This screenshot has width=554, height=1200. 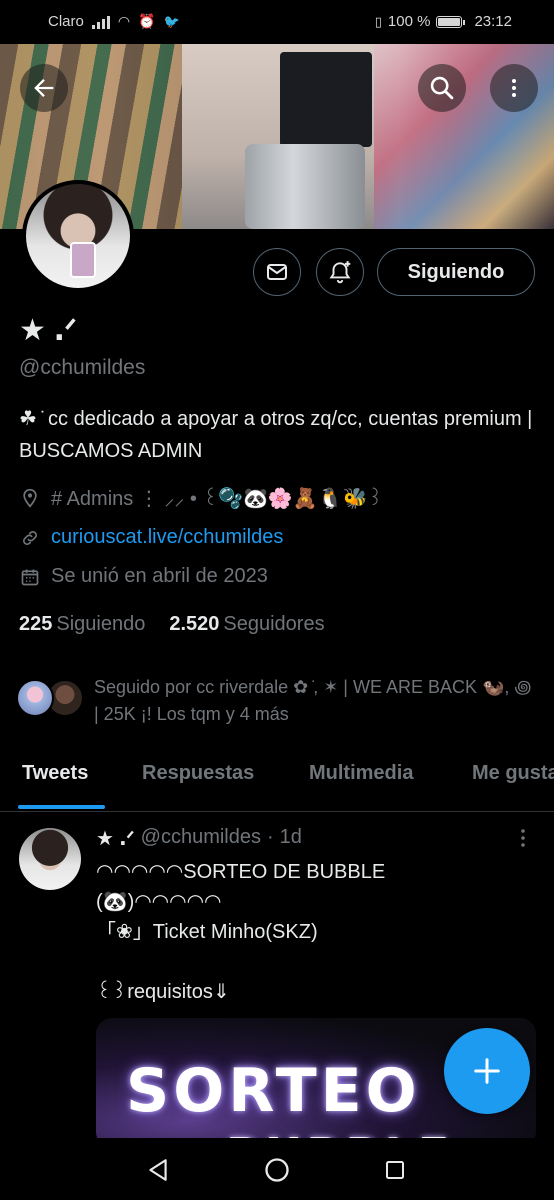 I want to click on square-recents-icon, so click(x=395, y=1170).